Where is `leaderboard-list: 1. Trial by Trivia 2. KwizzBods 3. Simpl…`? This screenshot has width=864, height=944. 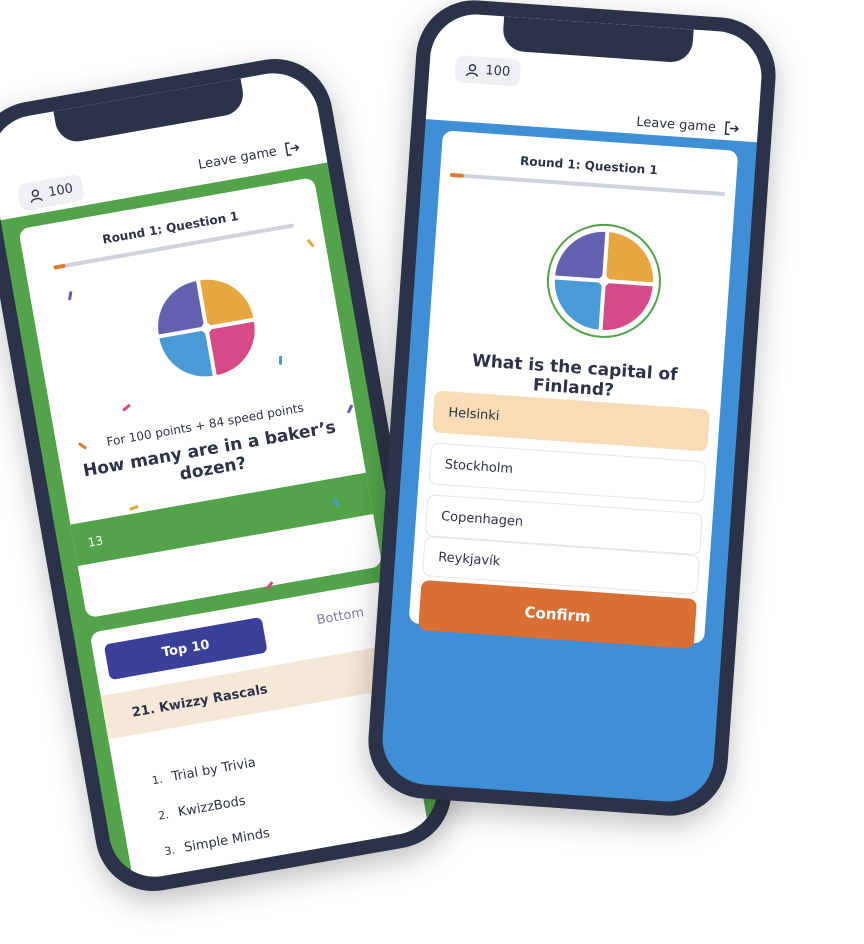 leaderboard-list: 1. Trial by Trivia 2. KwizzBods 3. Simpl… is located at coordinates (218, 813).